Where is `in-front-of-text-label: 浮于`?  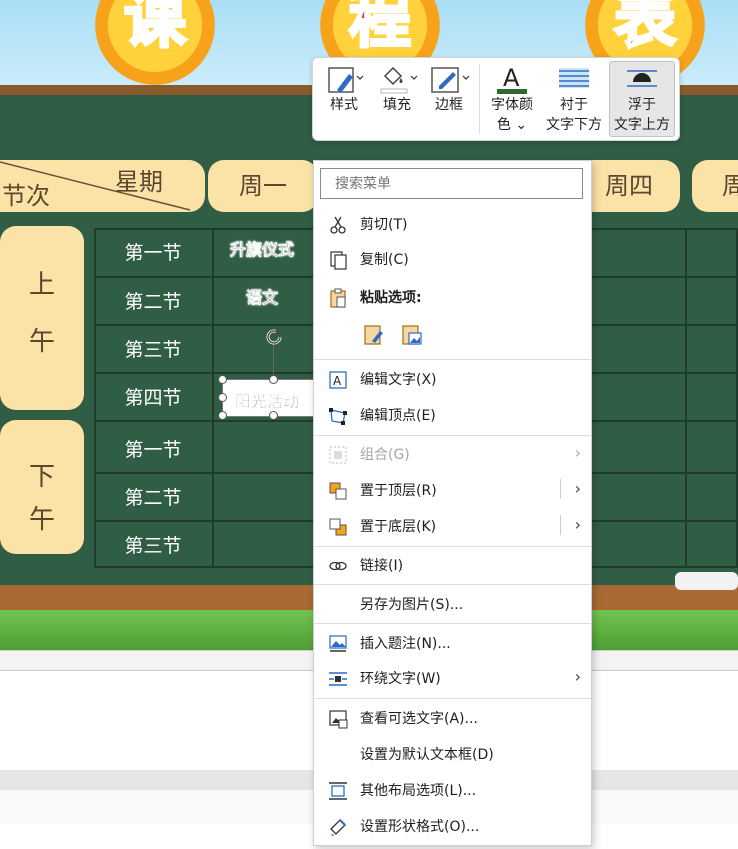
in-front-of-text-label: 浮于 is located at coordinates (642, 105).